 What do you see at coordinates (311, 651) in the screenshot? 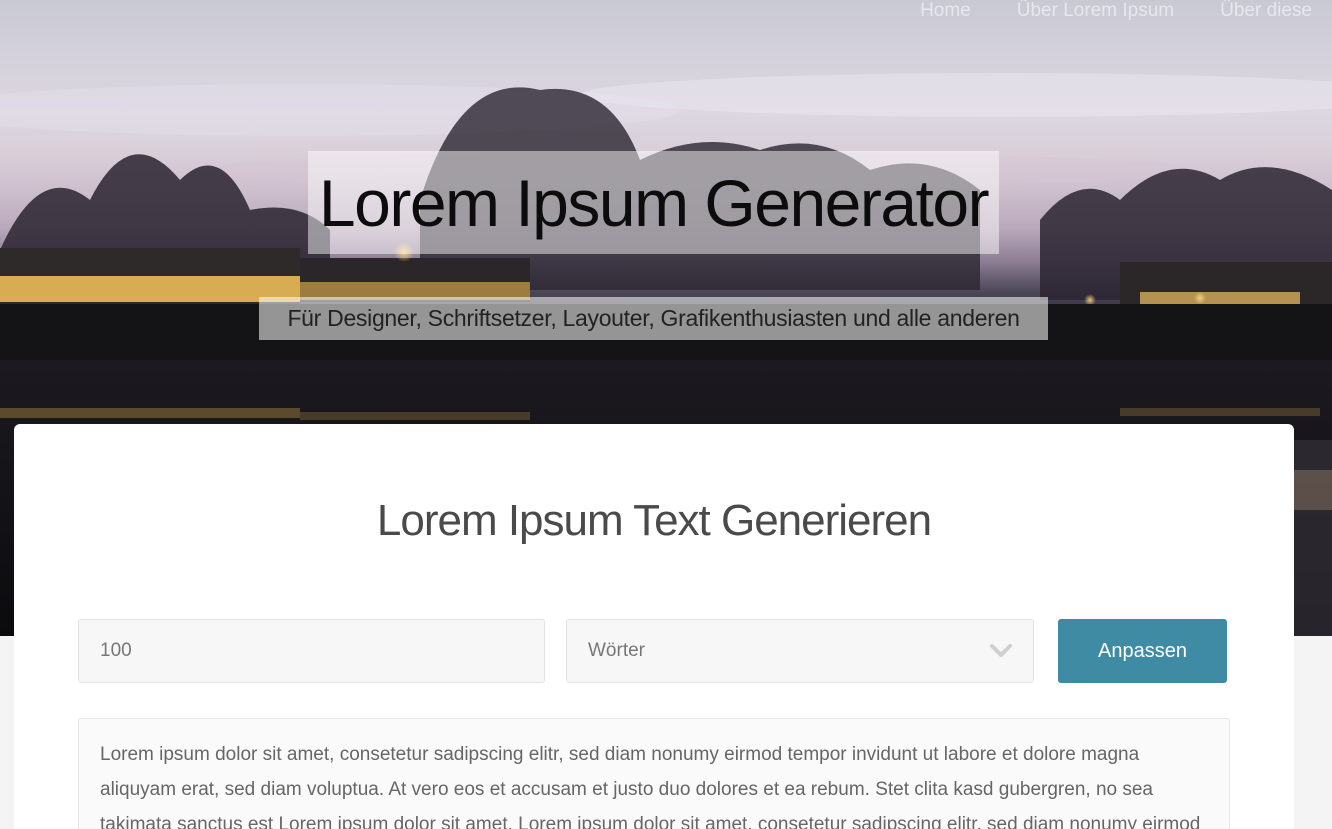
I see `word-count-input: 100` at bounding box center [311, 651].